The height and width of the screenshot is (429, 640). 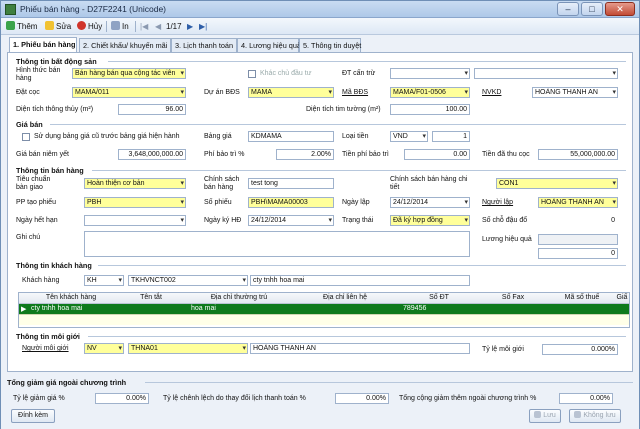 What do you see at coordinates (491, 93) in the screenshot?
I see `sales-staff-label: NVKD` at bounding box center [491, 93].